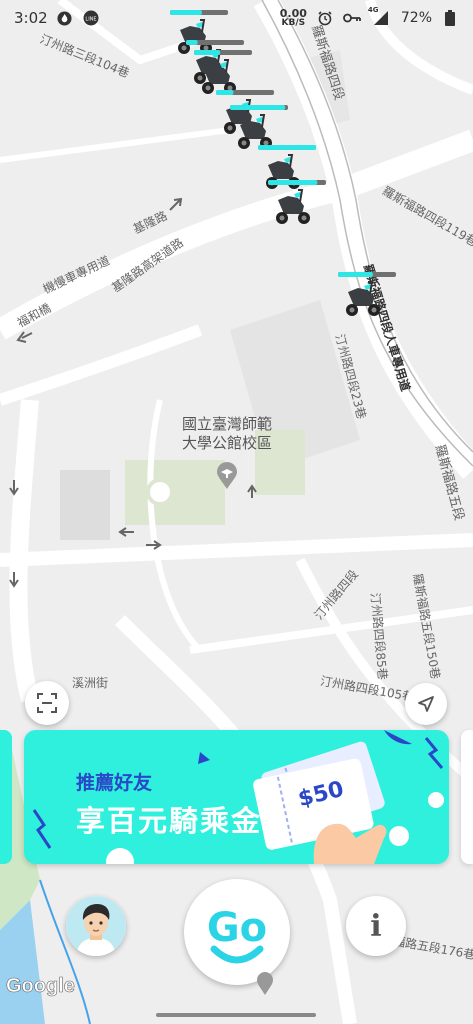  Describe the element at coordinates (237, 928) in the screenshot. I see `go-label: Go` at that location.